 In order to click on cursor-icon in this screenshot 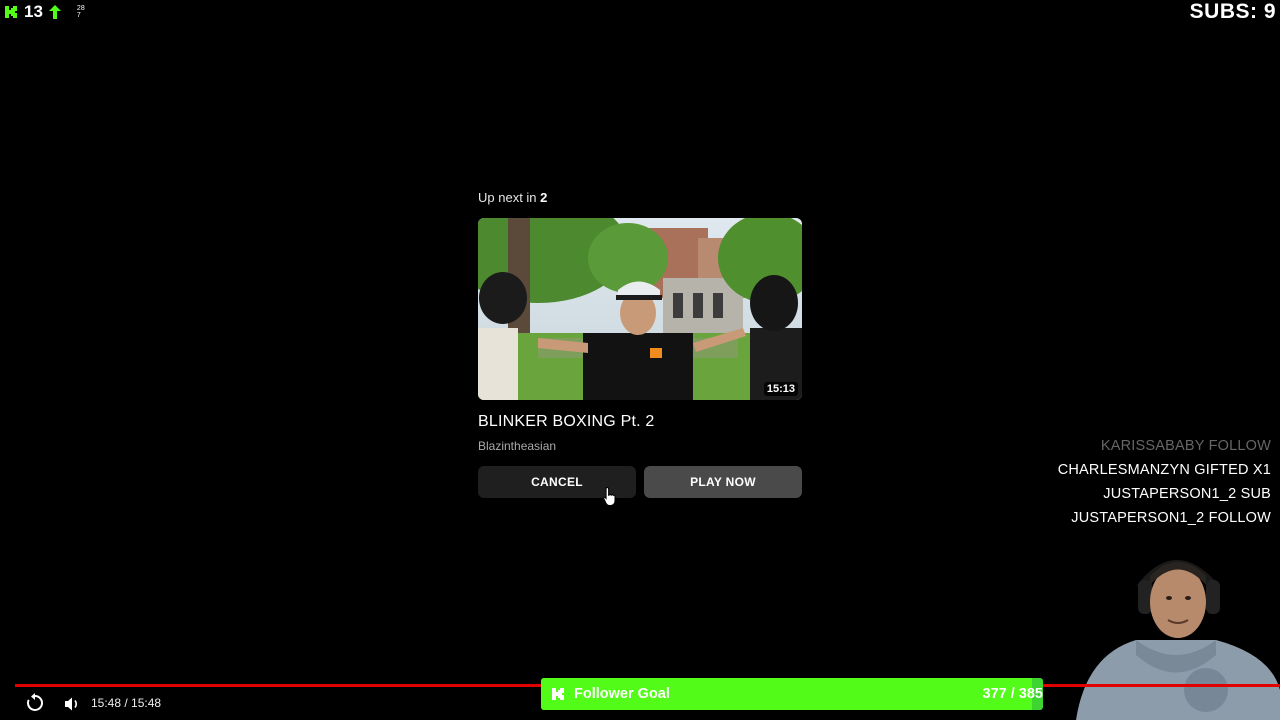, I will do `click(609, 496)`.